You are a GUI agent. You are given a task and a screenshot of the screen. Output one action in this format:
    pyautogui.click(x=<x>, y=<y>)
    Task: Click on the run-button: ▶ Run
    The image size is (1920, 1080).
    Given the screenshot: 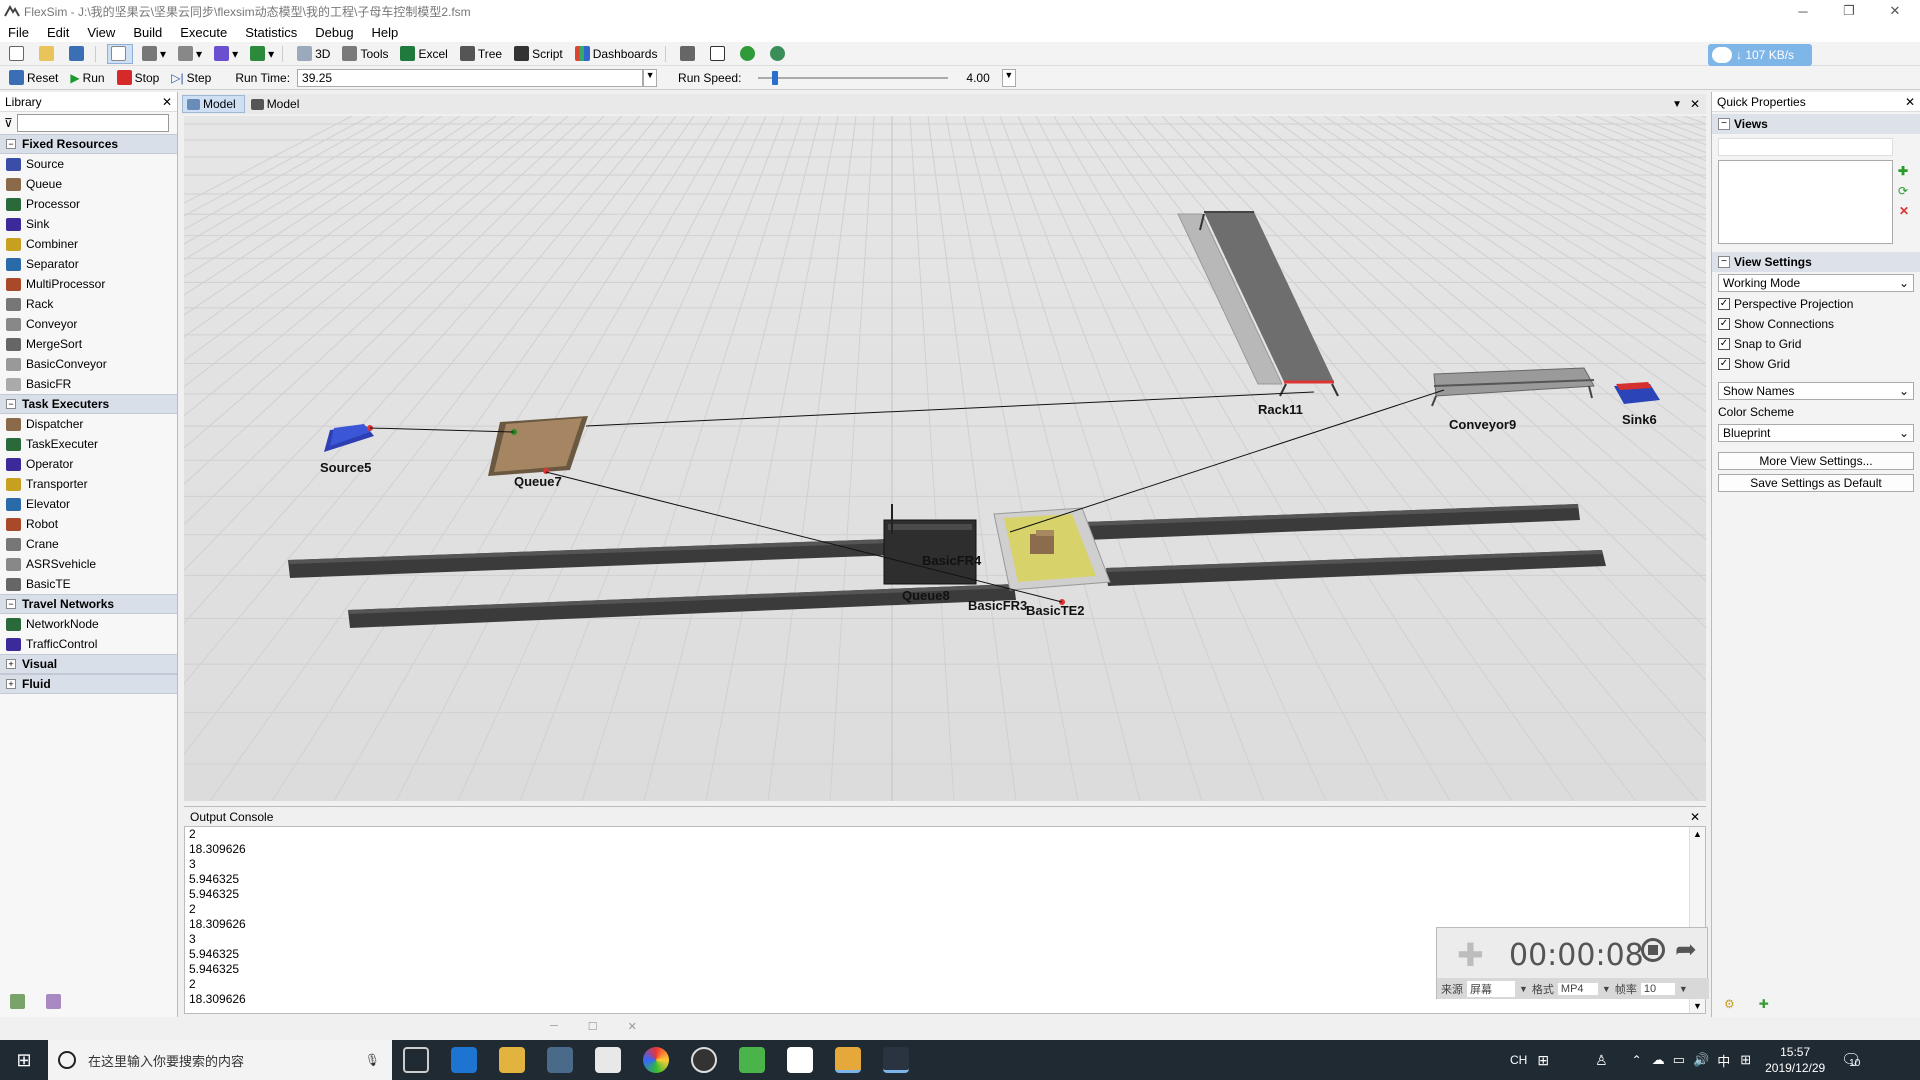 What is the action you would take?
    pyautogui.click(x=87, y=78)
    